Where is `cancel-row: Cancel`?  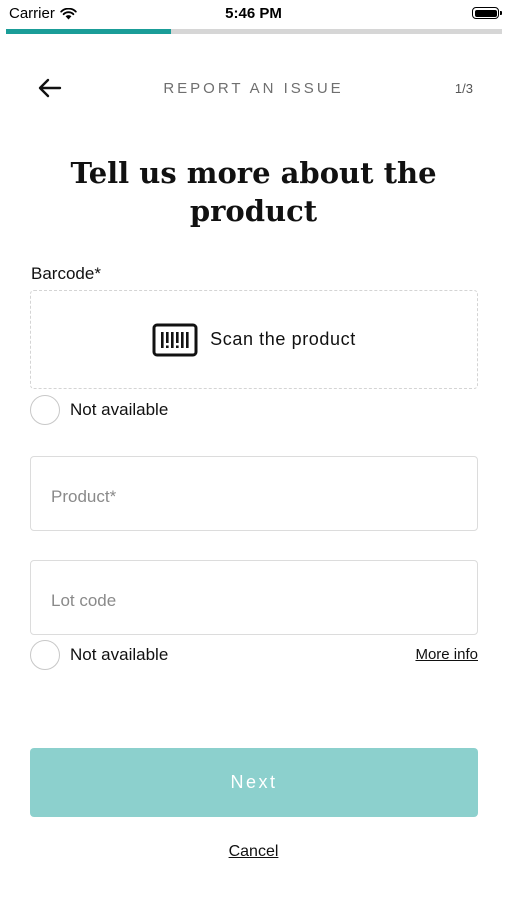 cancel-row: Cancel is located at coordinates (253, 852).